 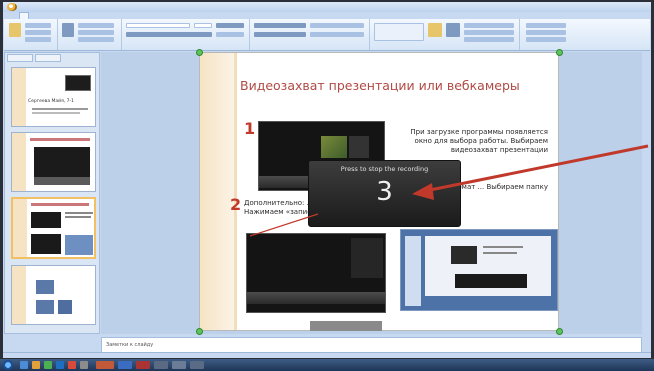 I want to click on layout-button, so click(x=96, y=25).